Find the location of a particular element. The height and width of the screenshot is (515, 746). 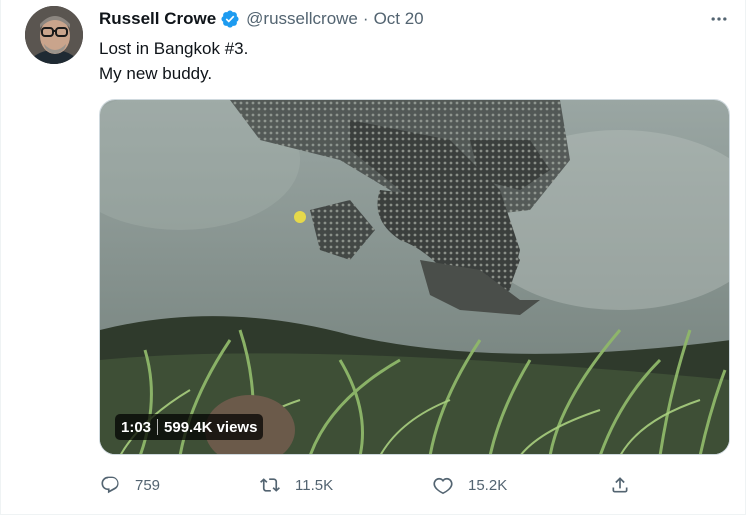

video-duration: 1:03 is located at coordinates (136, 427).